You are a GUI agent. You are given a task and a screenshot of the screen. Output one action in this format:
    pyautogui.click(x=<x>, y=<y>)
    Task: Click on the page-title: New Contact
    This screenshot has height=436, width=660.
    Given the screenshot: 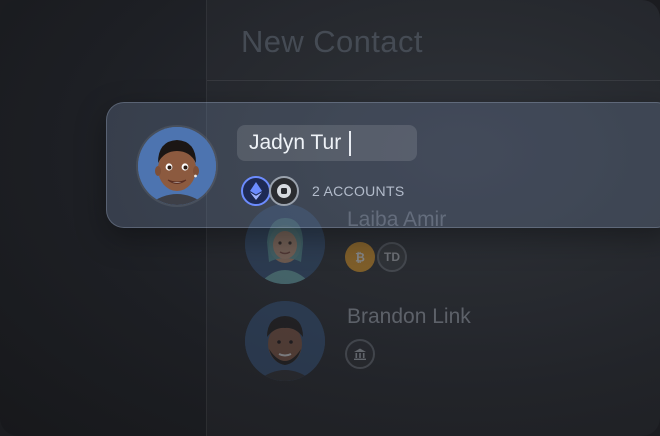 What is the action you would take?
    pyautogui.click(x=332, y=41)
    